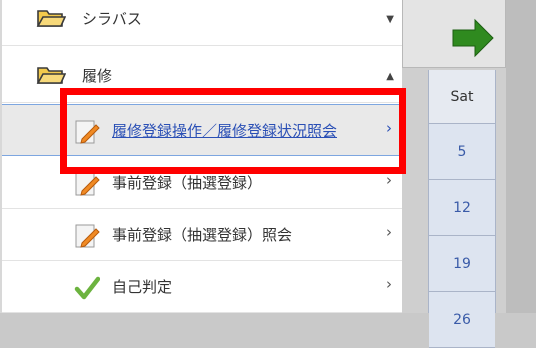 Image resolution: width=536 pixels, height=348 pixels. I want to click on submenu-item-label: 履修登録操作／履修登録状況照会, so click(225, 131).